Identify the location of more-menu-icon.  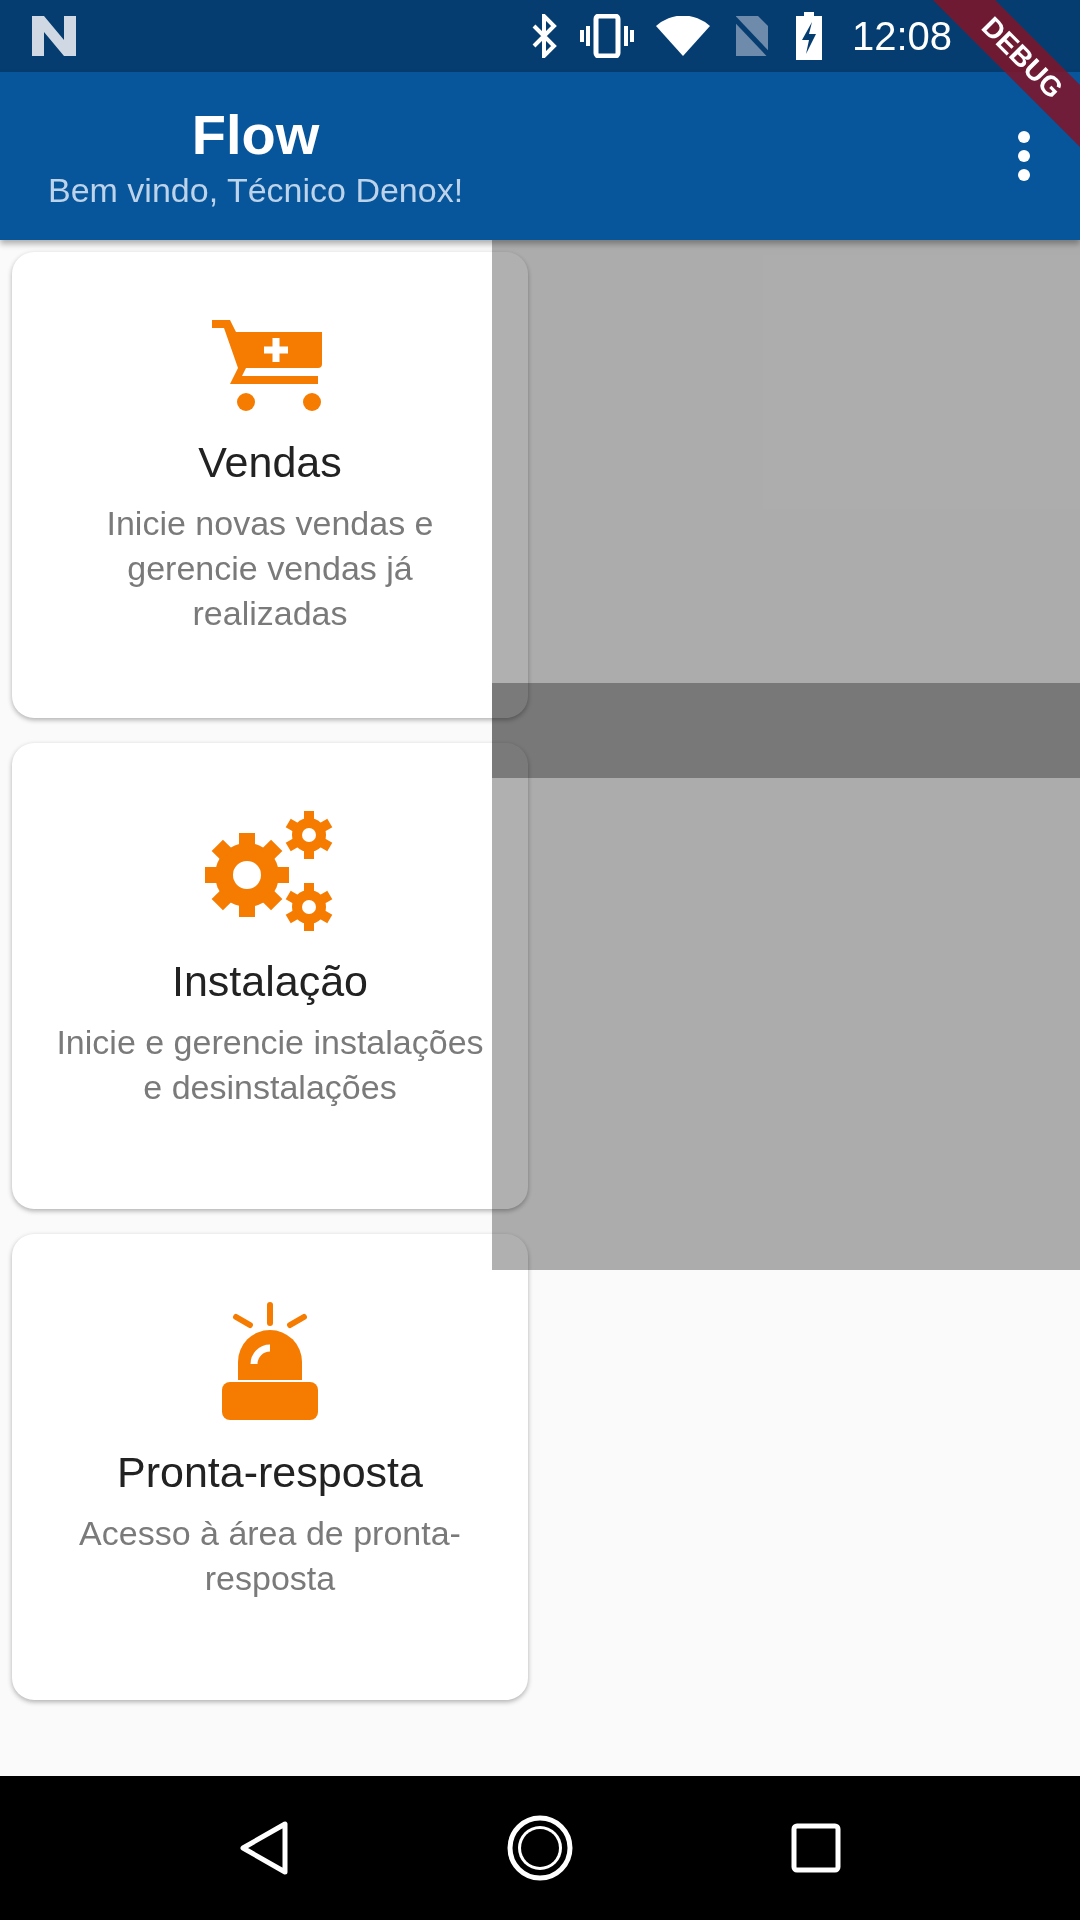
(1024, 156).